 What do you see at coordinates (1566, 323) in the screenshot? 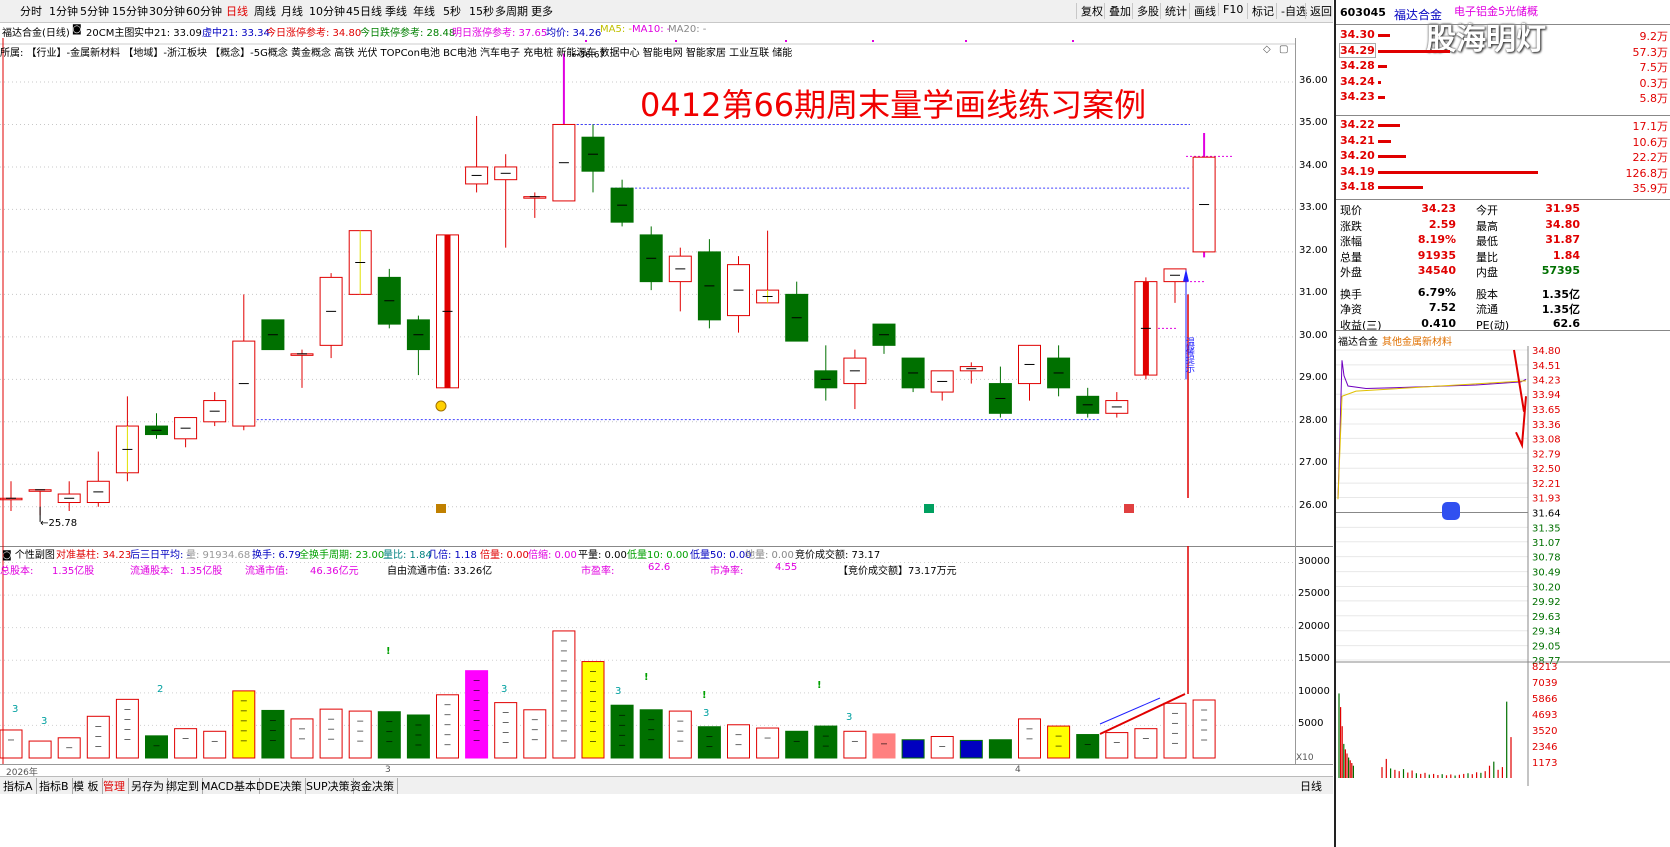
I see `stat-value2-7: 62.6` at bounding box center [1566, 323].